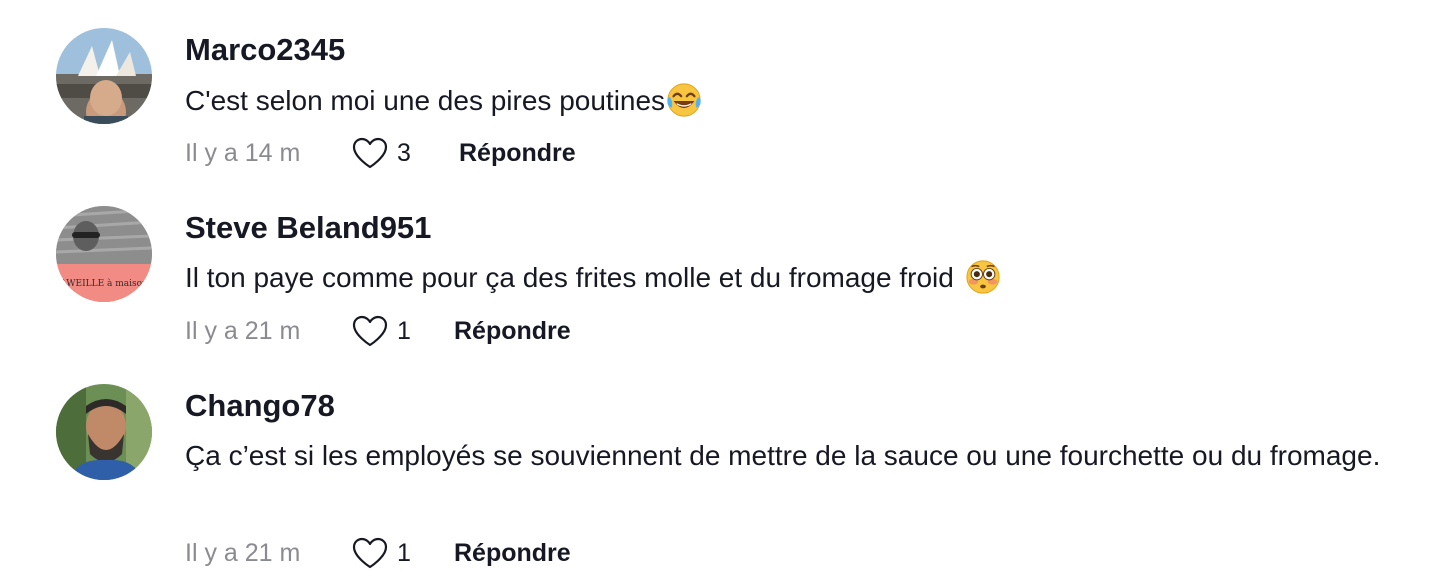  Describe the element at coordinates (684, 99) in the screenshot. I see `face-with-tears-of-joy-icon` at that location.